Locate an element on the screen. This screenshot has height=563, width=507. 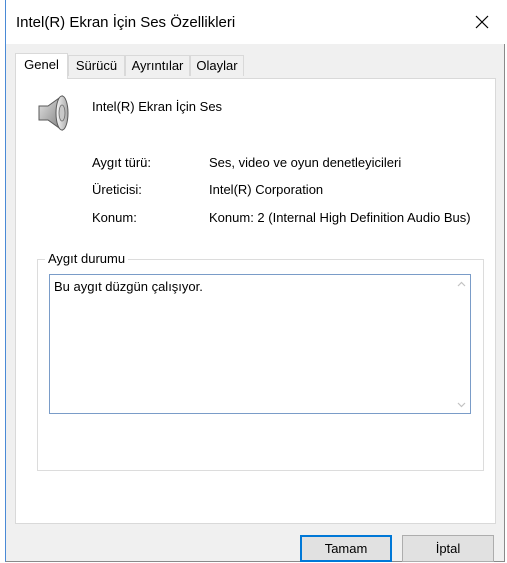
close-button is located at coordinates (482, 22).